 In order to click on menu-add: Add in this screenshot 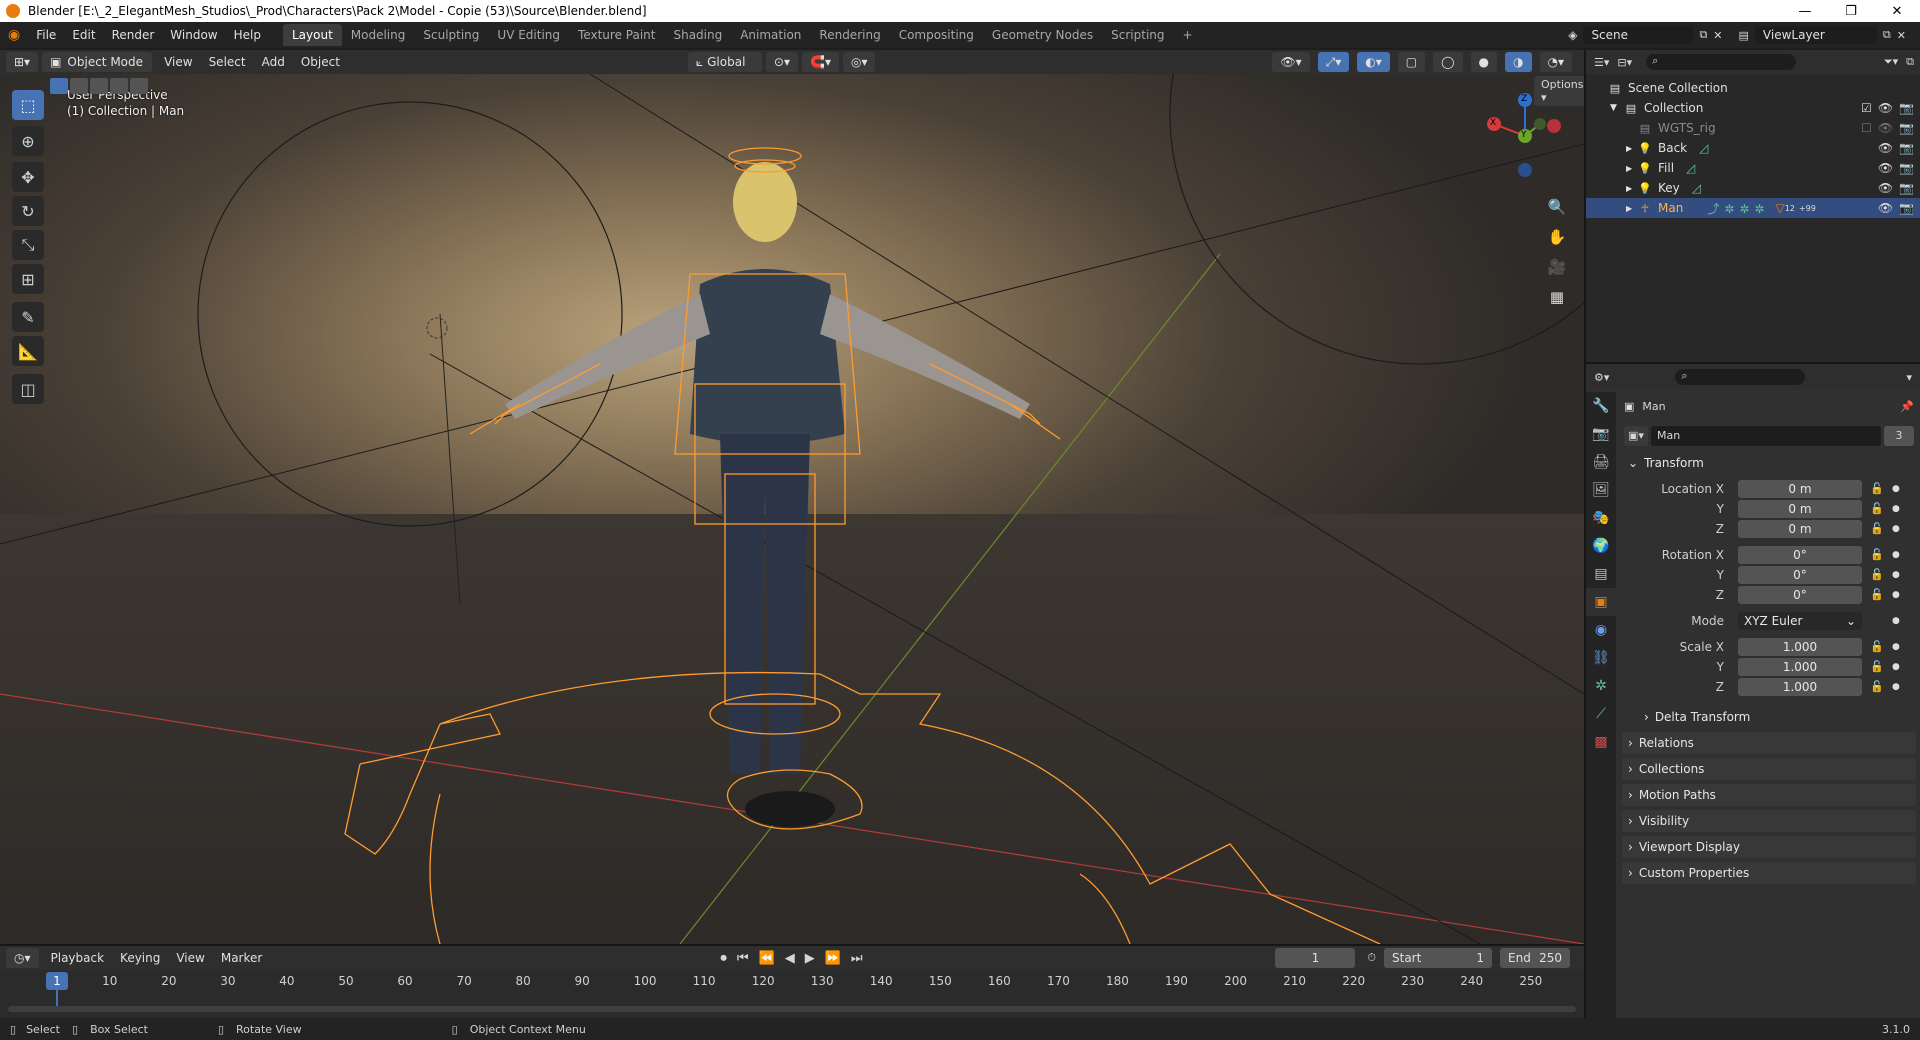, I will do `click(273, 62)`.